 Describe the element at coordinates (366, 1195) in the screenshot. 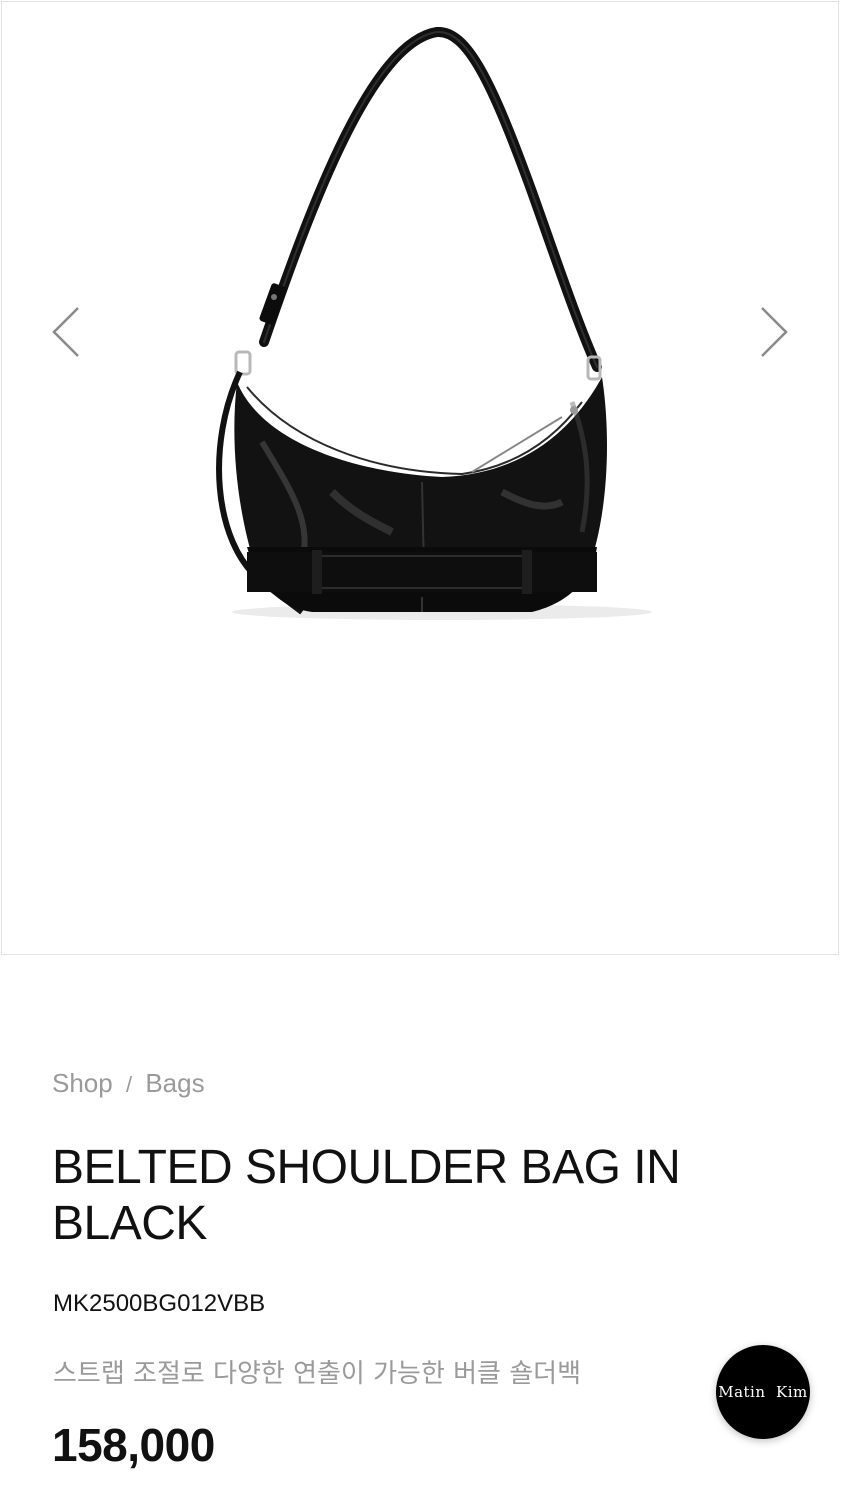

I see `product-title: BELTED SHOULDER BAG IN BLACK` at that location.